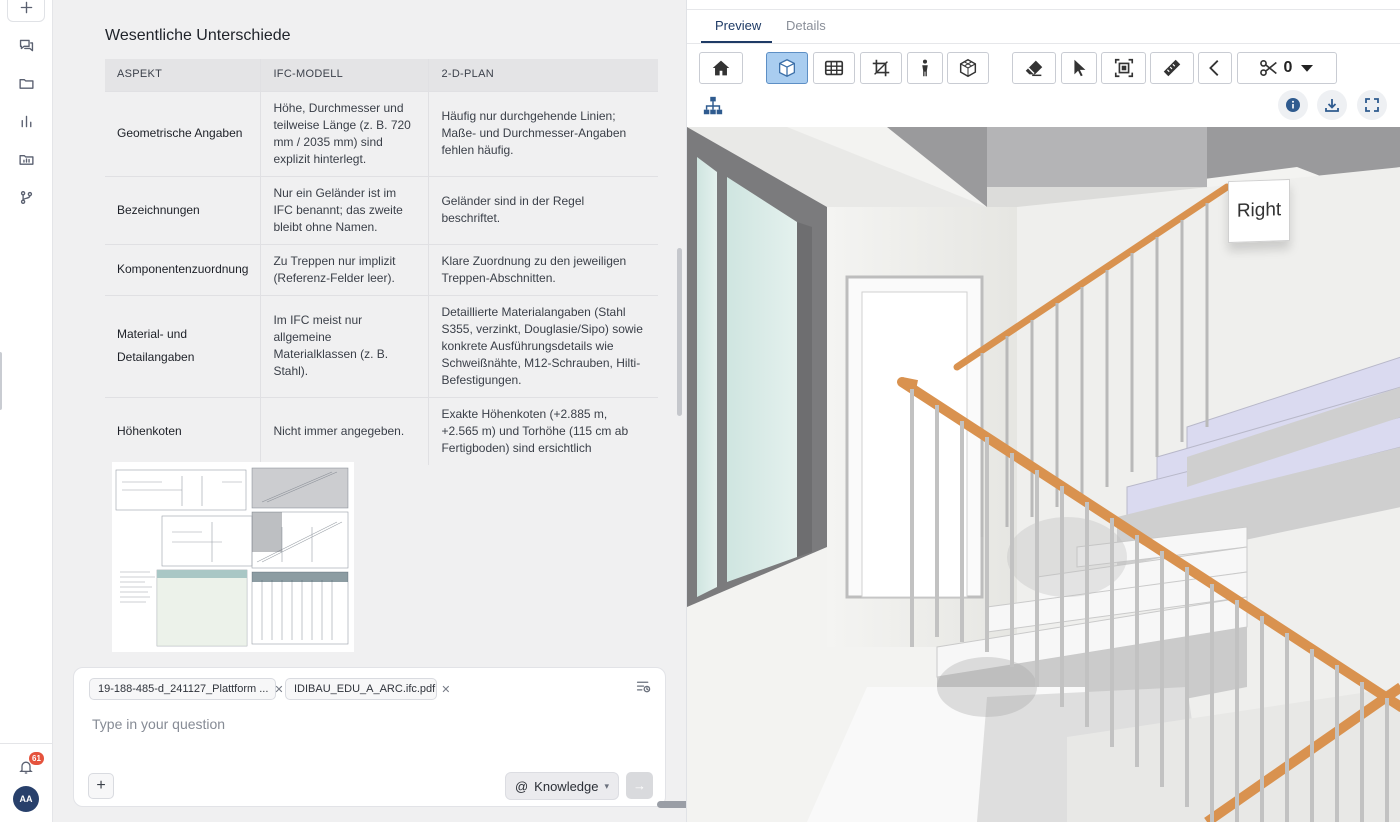 This screenshot has height=822, width=1400. I want to click on info-icon, so click(1293, 105).